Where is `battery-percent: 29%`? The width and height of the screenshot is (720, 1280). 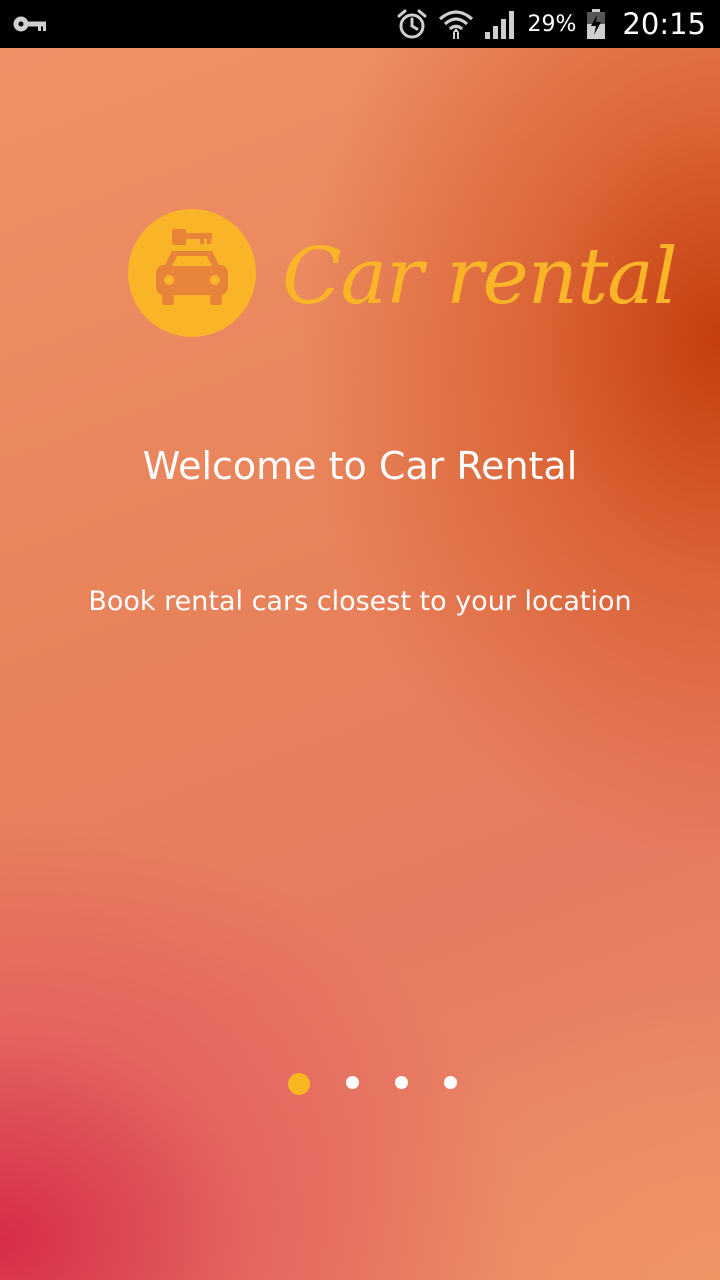 battery-percent: 29% is located at coordinates (552, 24).